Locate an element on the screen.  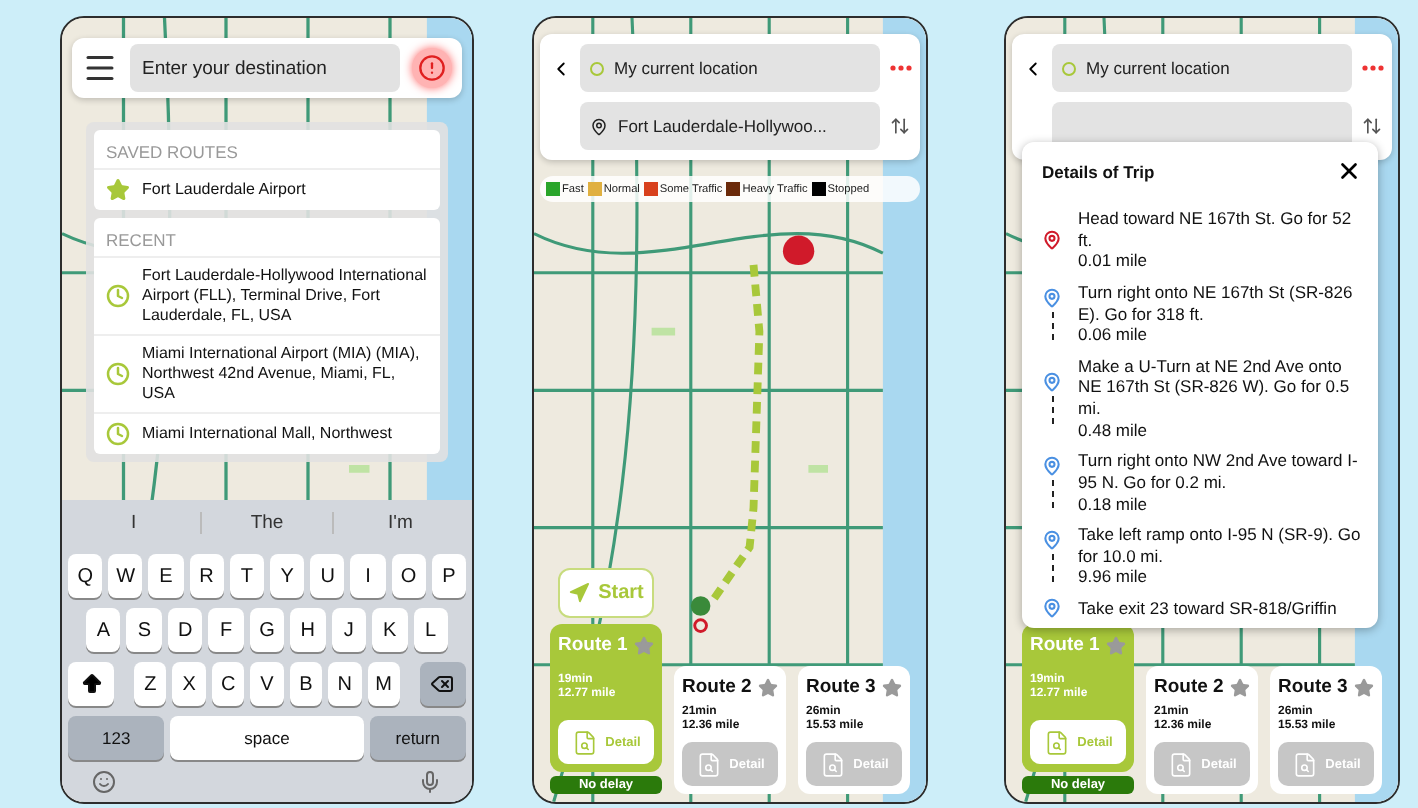
close-icon is located at coordinates (1349, 171).